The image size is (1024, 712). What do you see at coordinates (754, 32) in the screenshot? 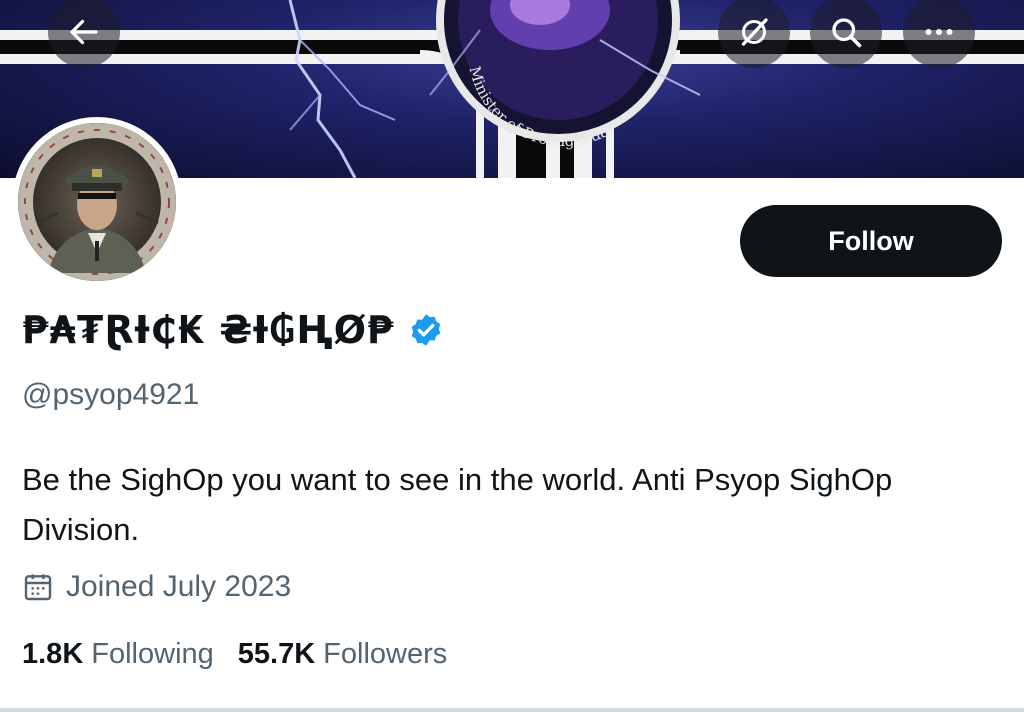
I see `no-pin-icon` at bounding box center [754, 32].